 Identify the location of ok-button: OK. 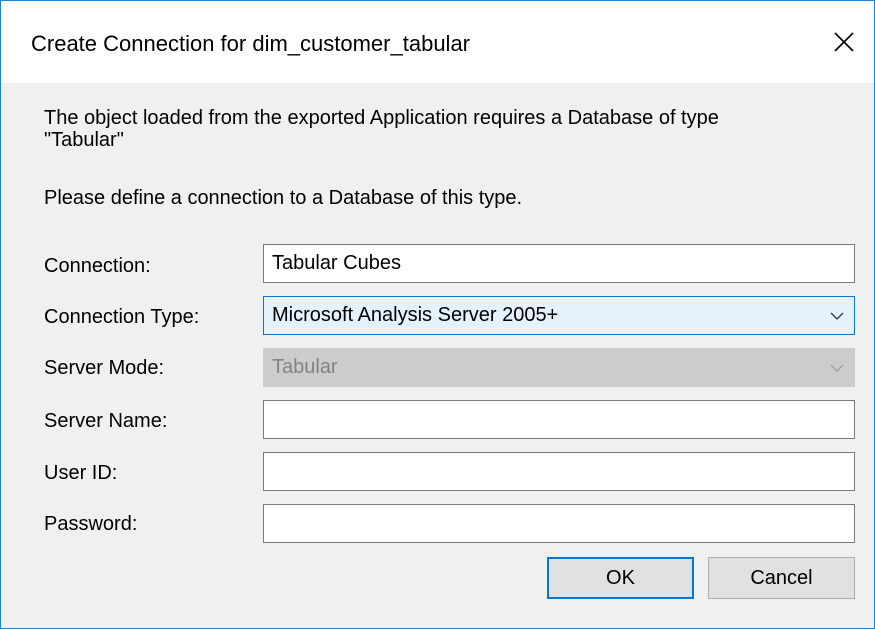
(620, 578).